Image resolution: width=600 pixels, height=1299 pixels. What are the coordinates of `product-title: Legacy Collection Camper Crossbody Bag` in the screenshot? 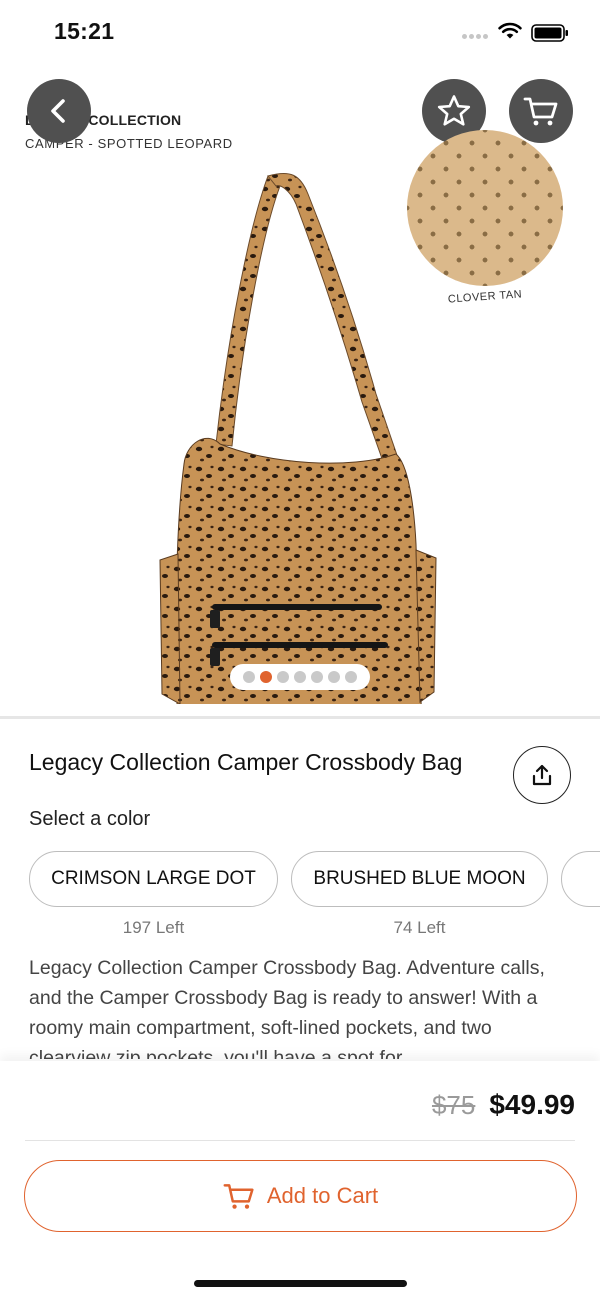 It's located at (246, 762).